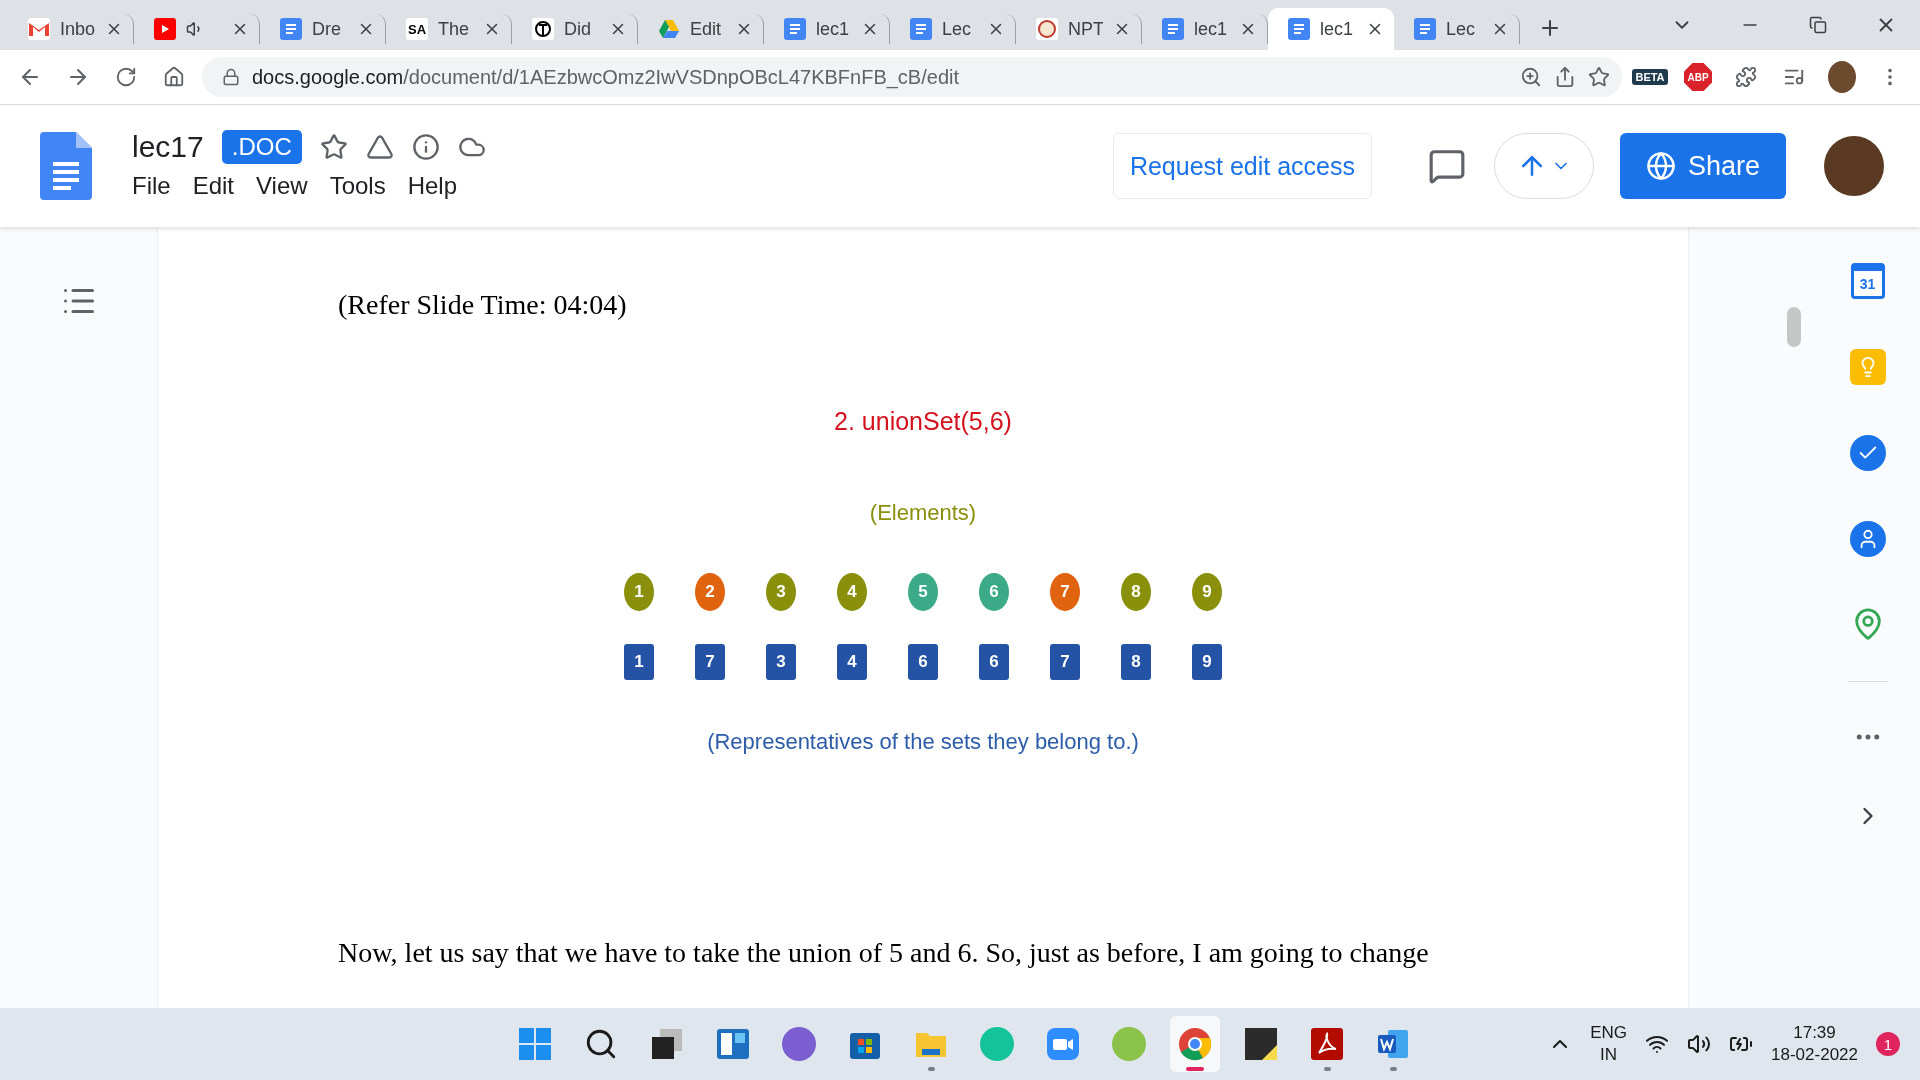 This screenshot has height=1080, width=1920. I want to click on zoom-icon, so click(1531, 77).